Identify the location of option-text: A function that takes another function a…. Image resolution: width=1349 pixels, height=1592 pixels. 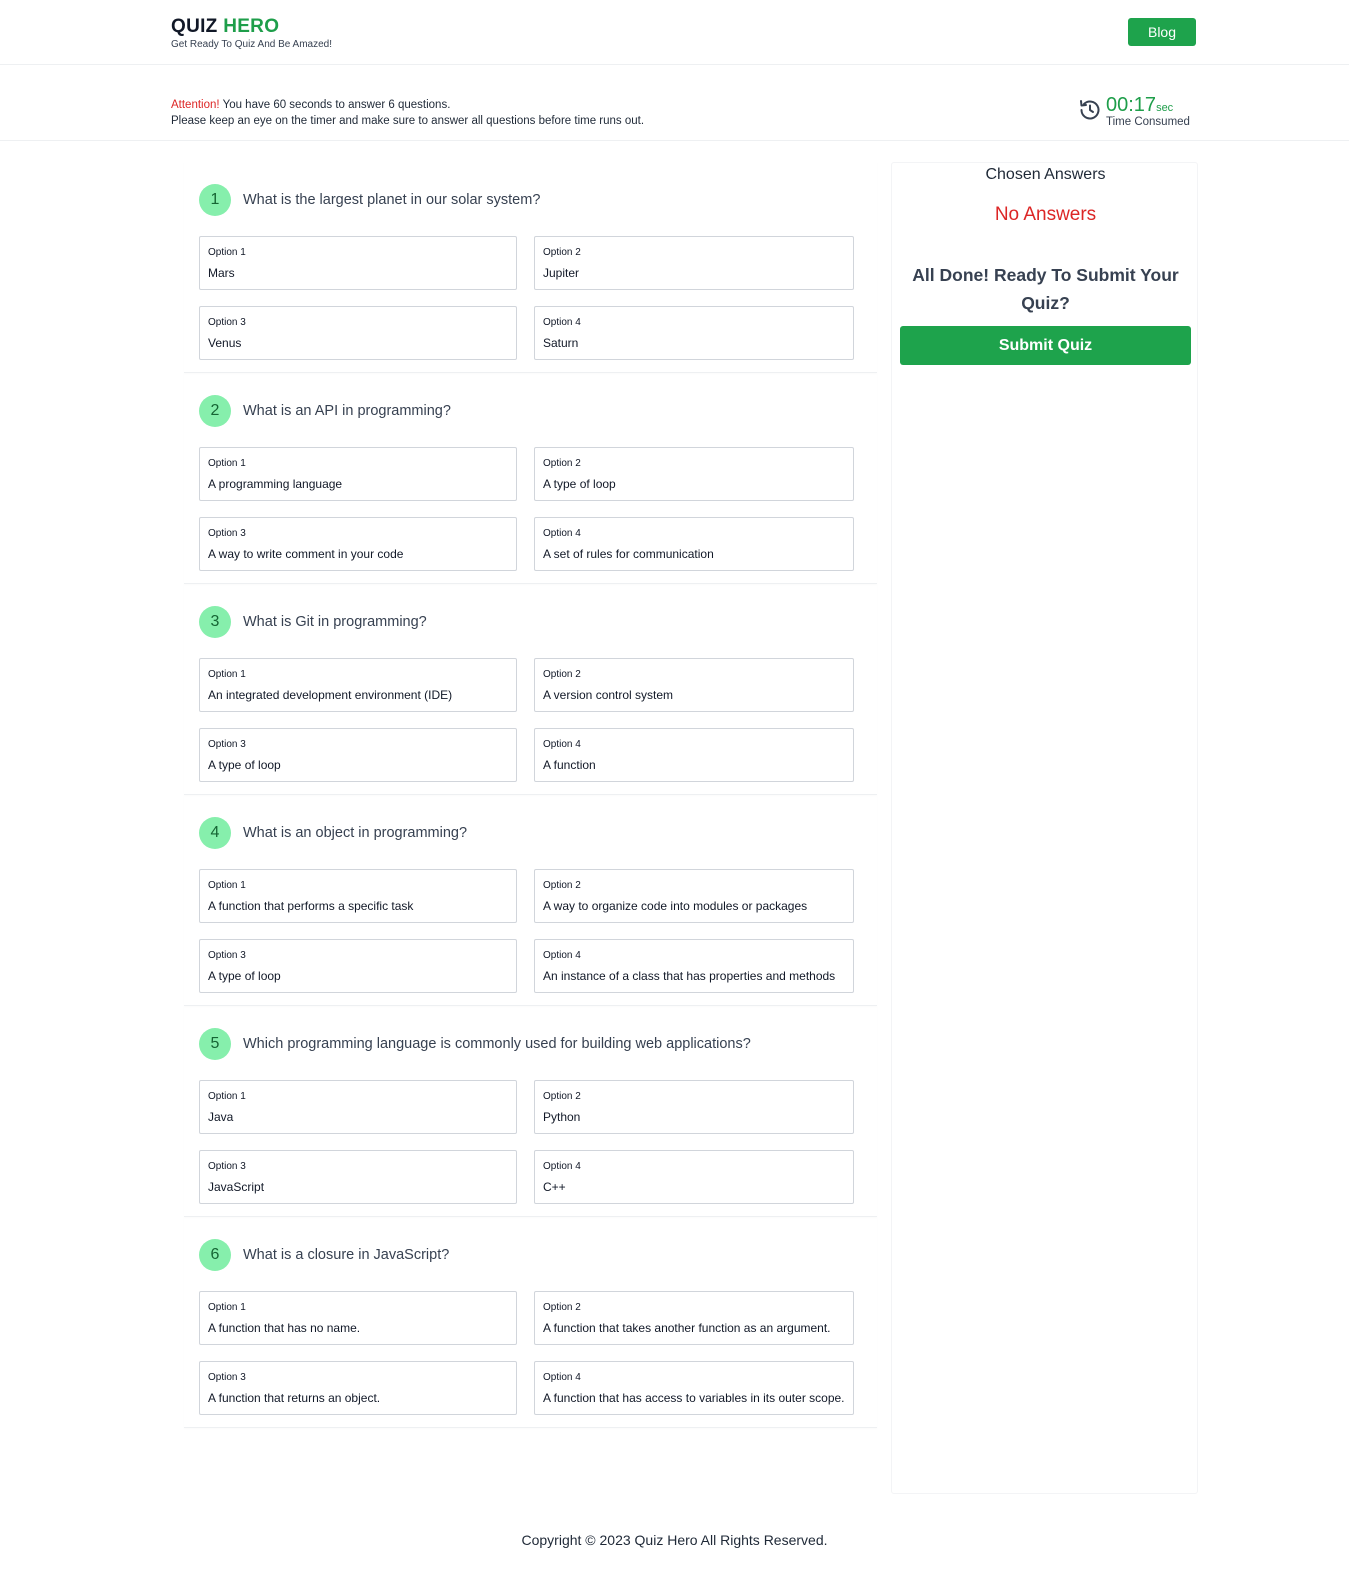
(687, 1328).